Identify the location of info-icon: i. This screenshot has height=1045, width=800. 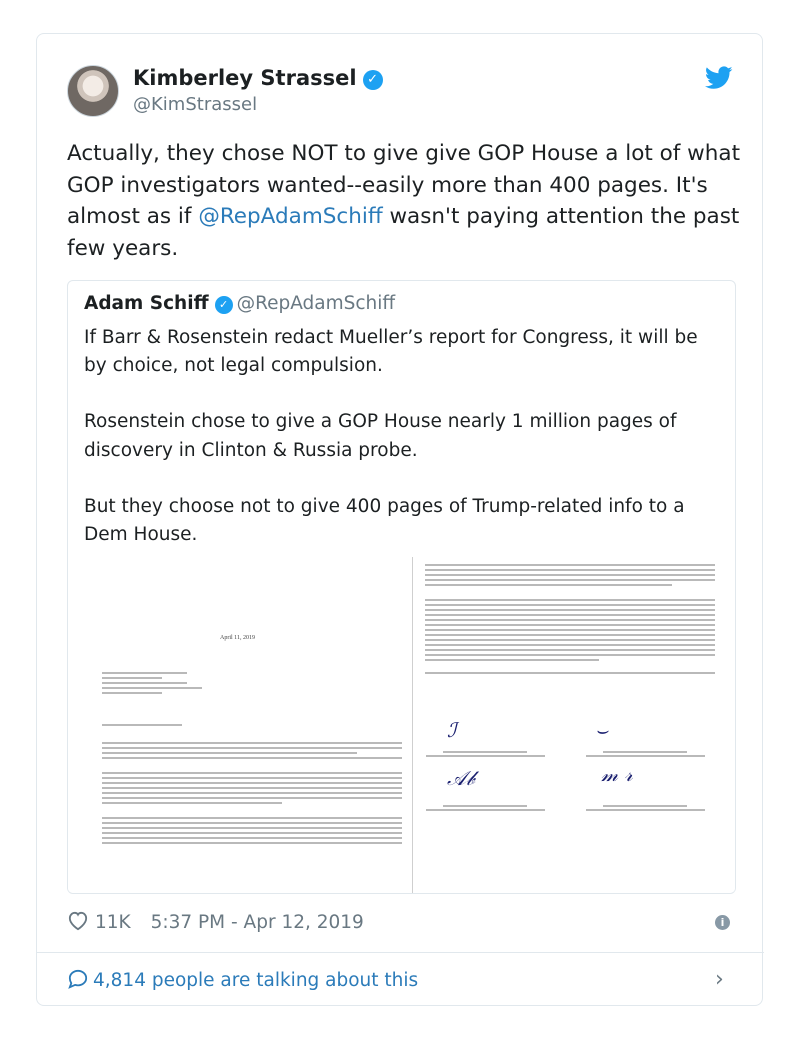
(722, 922).